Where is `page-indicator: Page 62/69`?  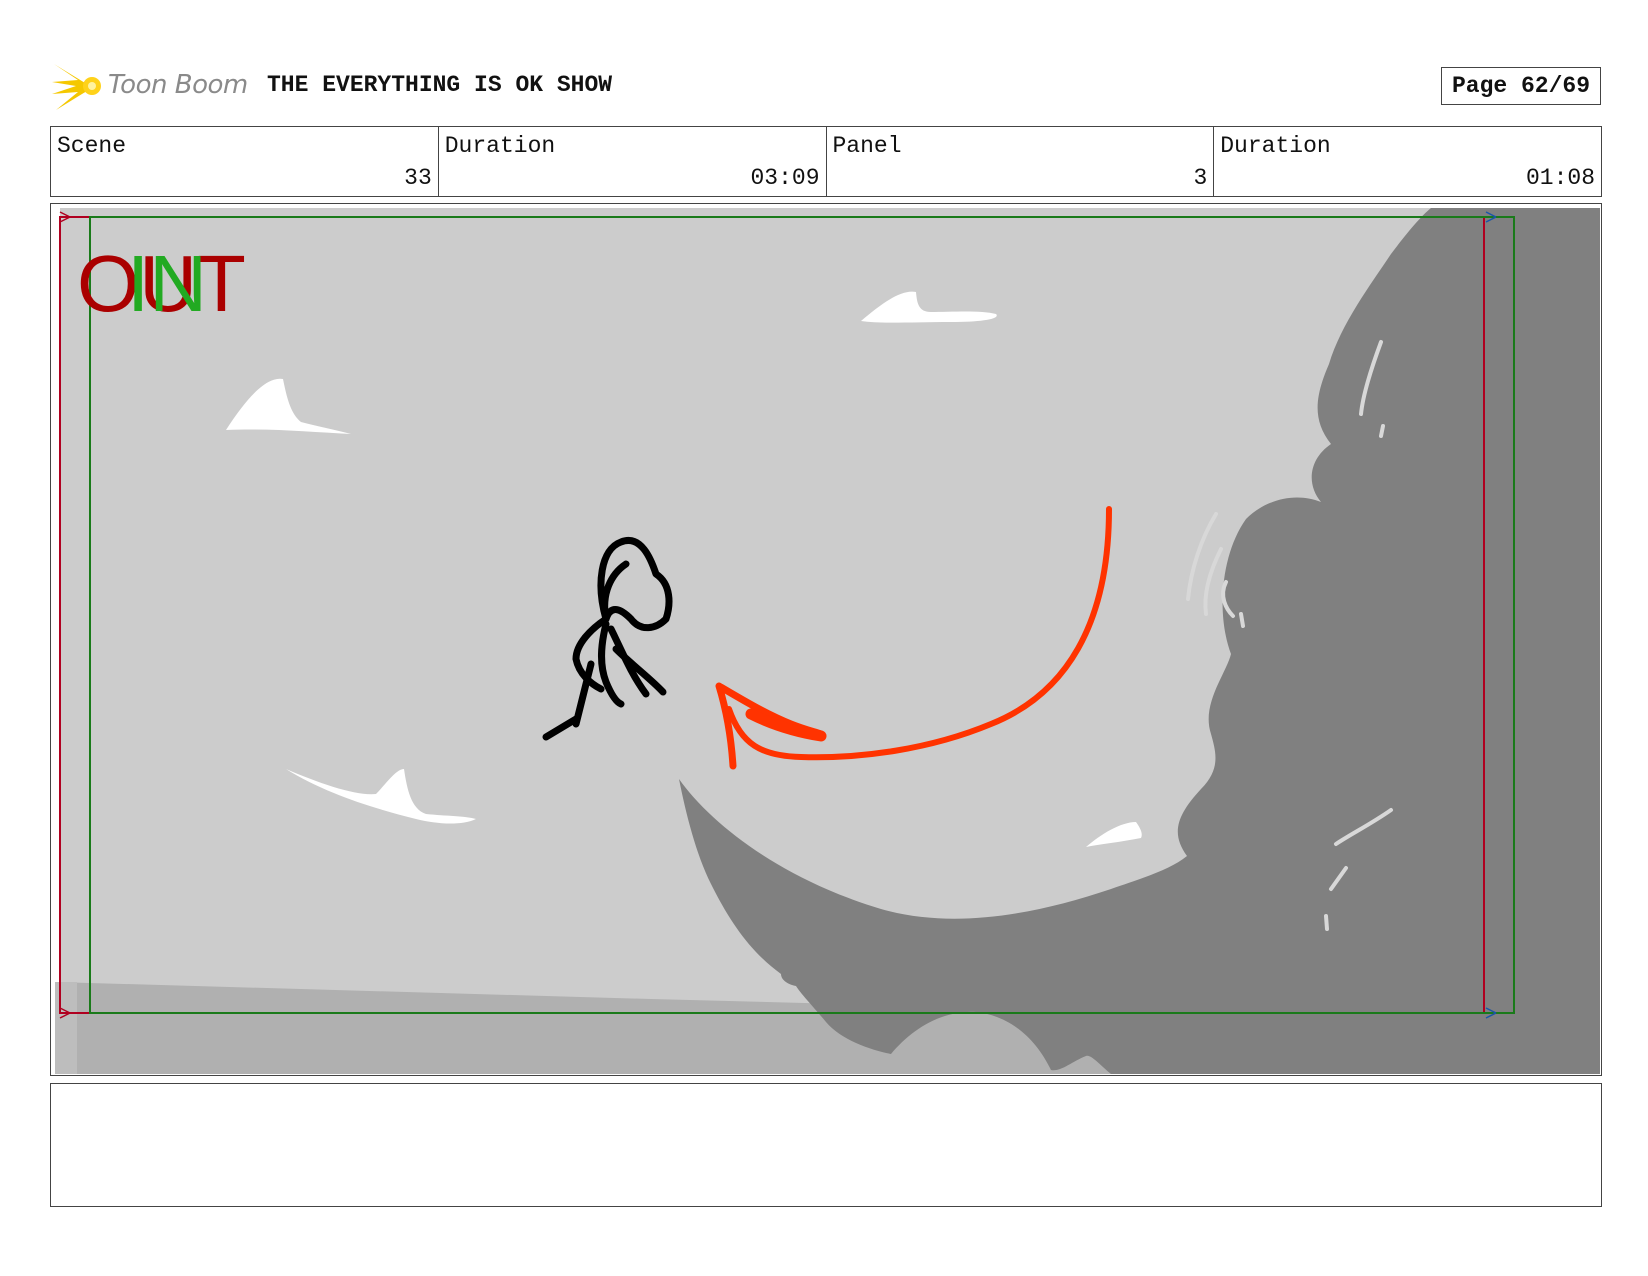 page-indicator: Page 62/69 is located at coordinates (1521, 86).